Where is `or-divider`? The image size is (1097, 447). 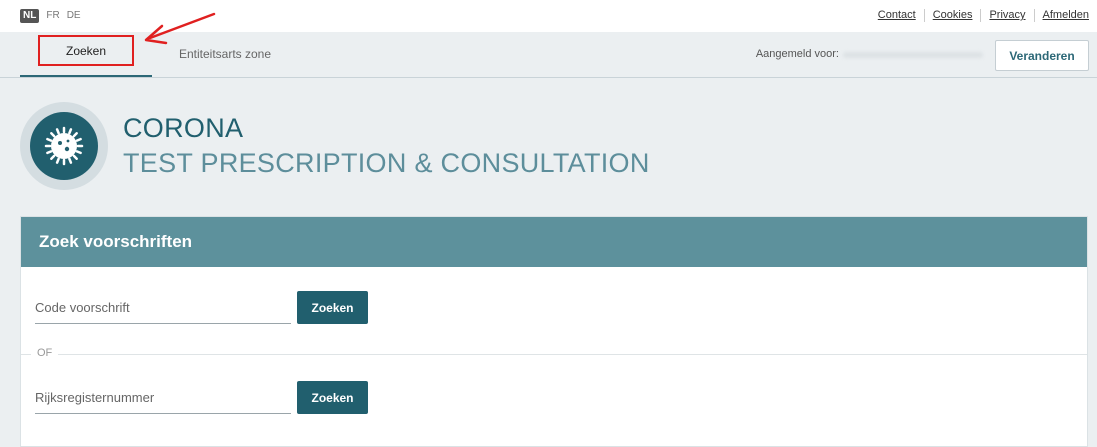 or-divider is located at coordinates (554, 354).